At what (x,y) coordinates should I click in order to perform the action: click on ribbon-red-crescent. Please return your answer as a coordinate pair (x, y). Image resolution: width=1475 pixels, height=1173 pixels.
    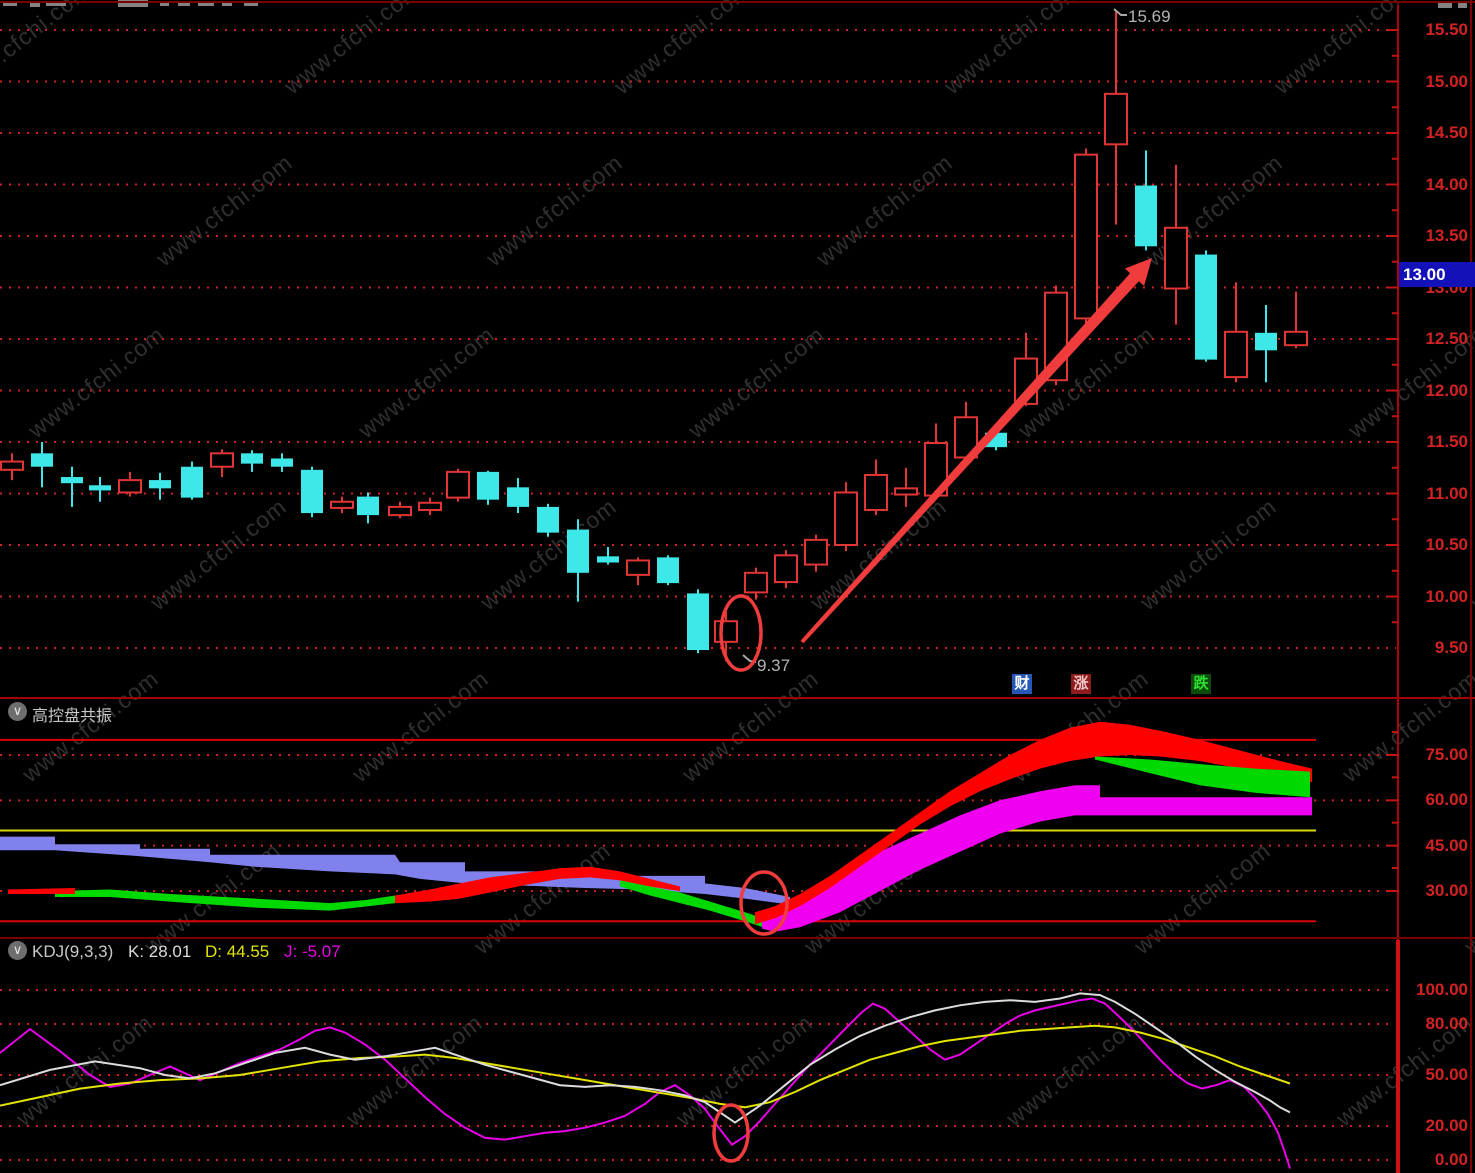
    Looking at the image, I should click on (1033, 823).